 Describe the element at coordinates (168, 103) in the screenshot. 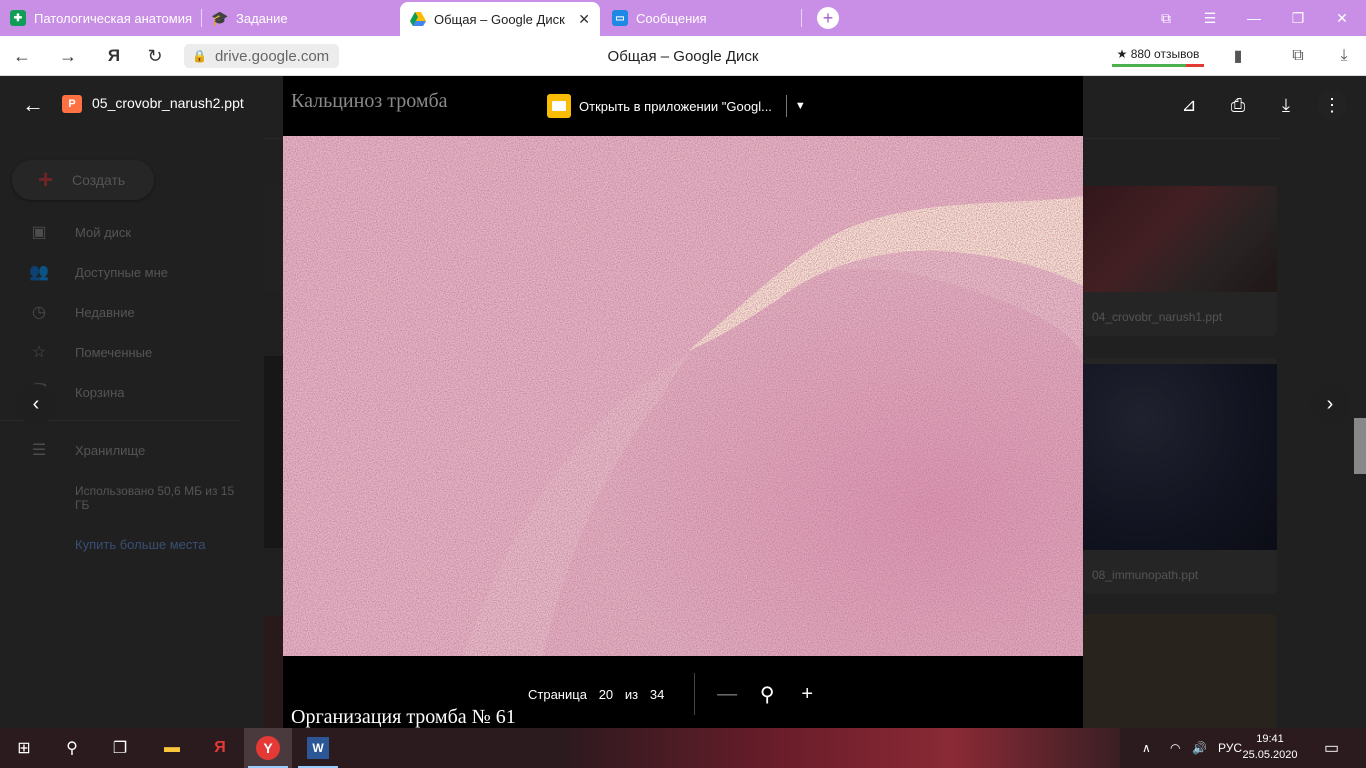

I see `viewer-file-name: 05_crovobr_narush2.ppt` at that location.